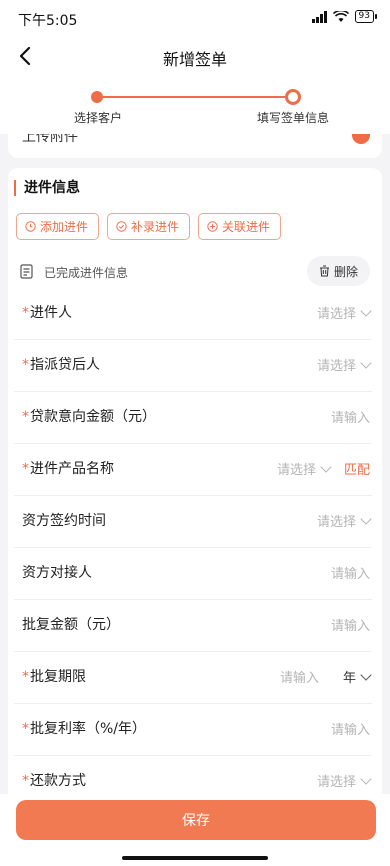  I want to click on field-label-text: 指派贷后人, so click(65, 365).